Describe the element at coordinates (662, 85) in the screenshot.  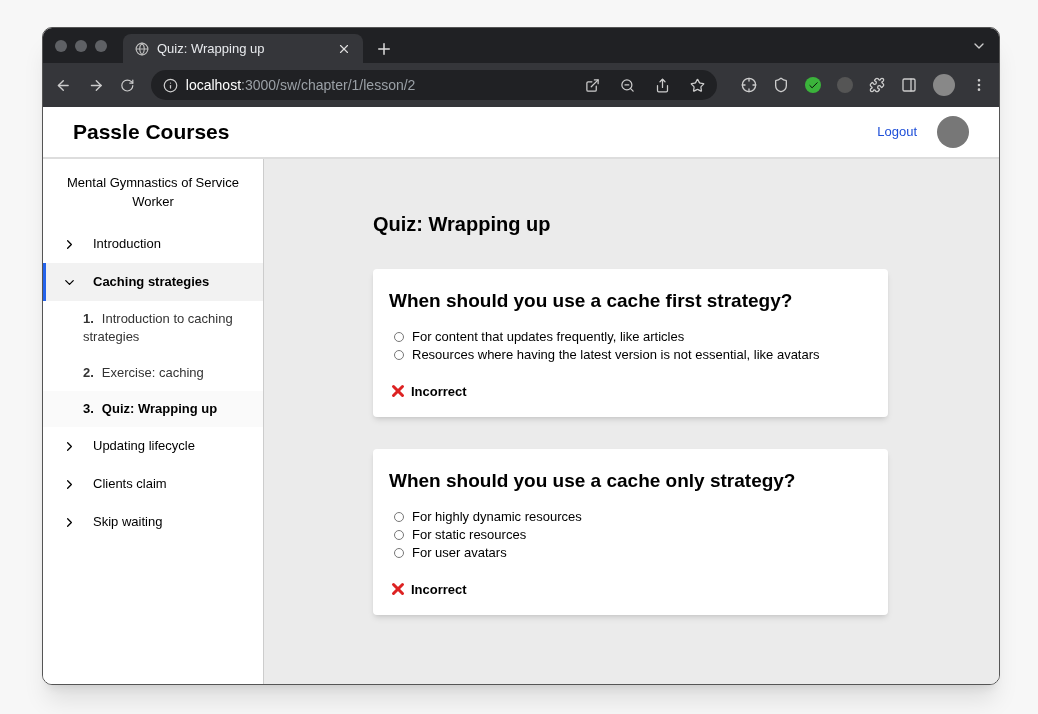
I see `share-icon` at that location.